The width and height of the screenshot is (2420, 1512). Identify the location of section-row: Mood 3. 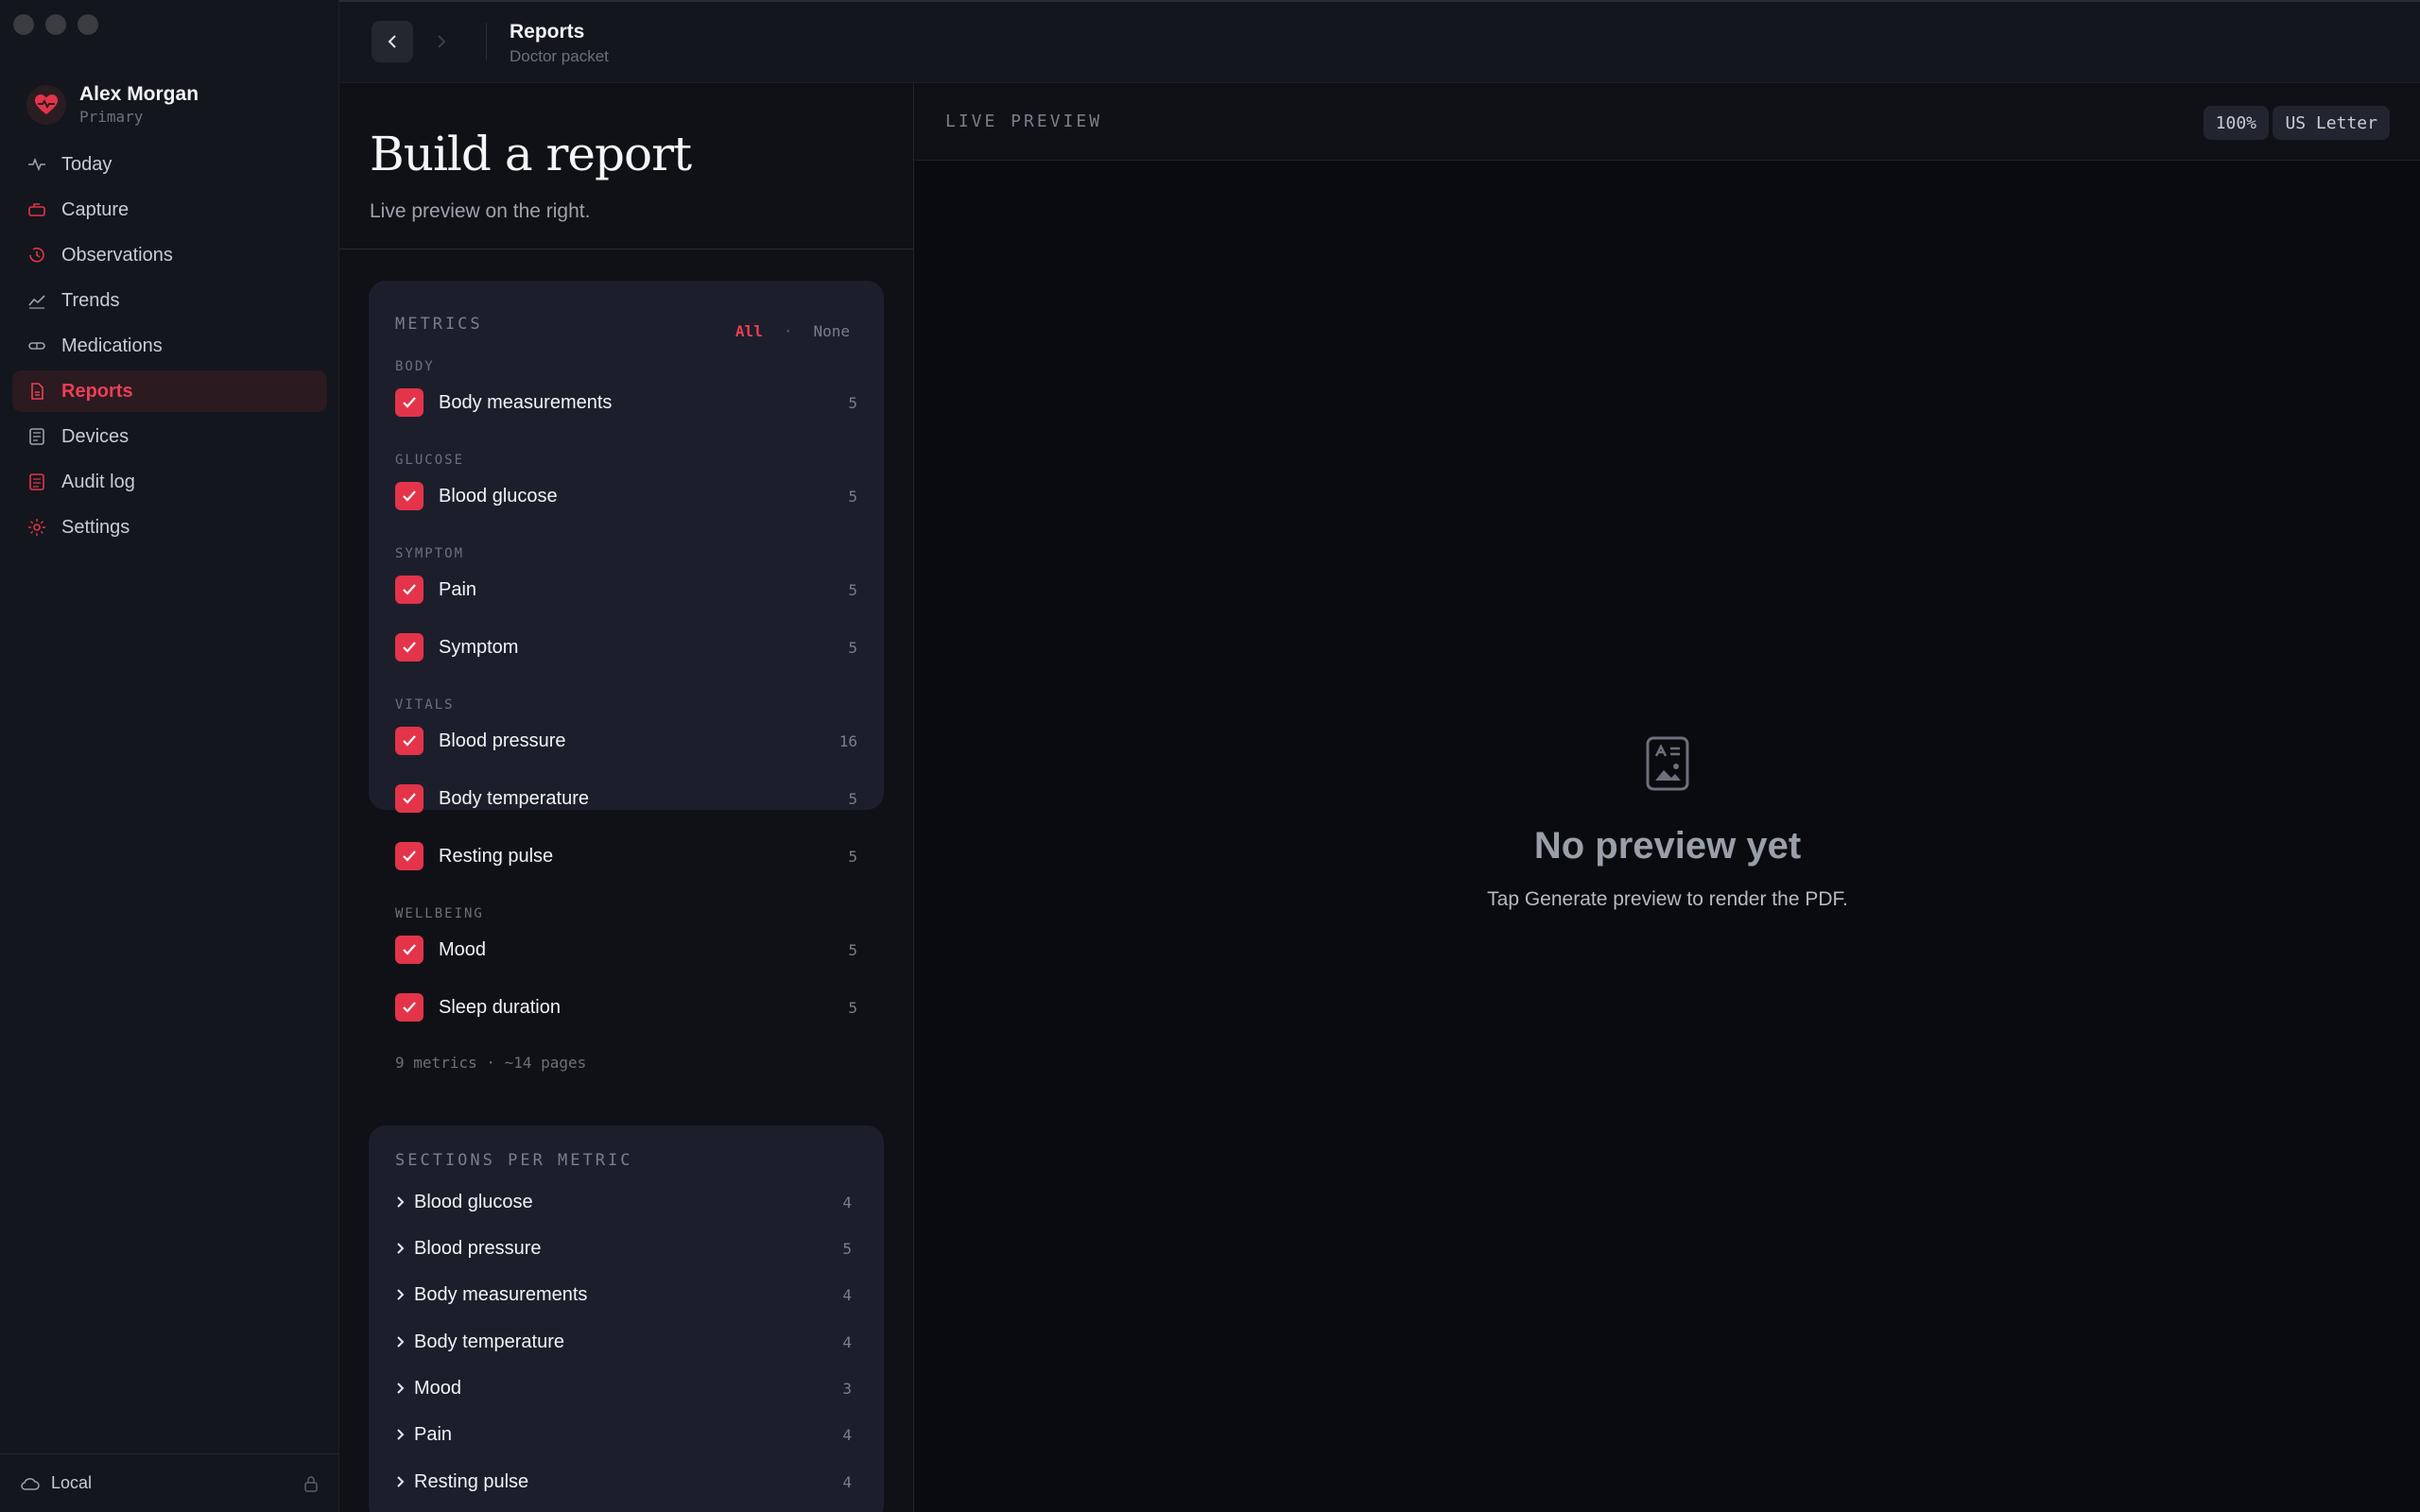
(623, 1388).